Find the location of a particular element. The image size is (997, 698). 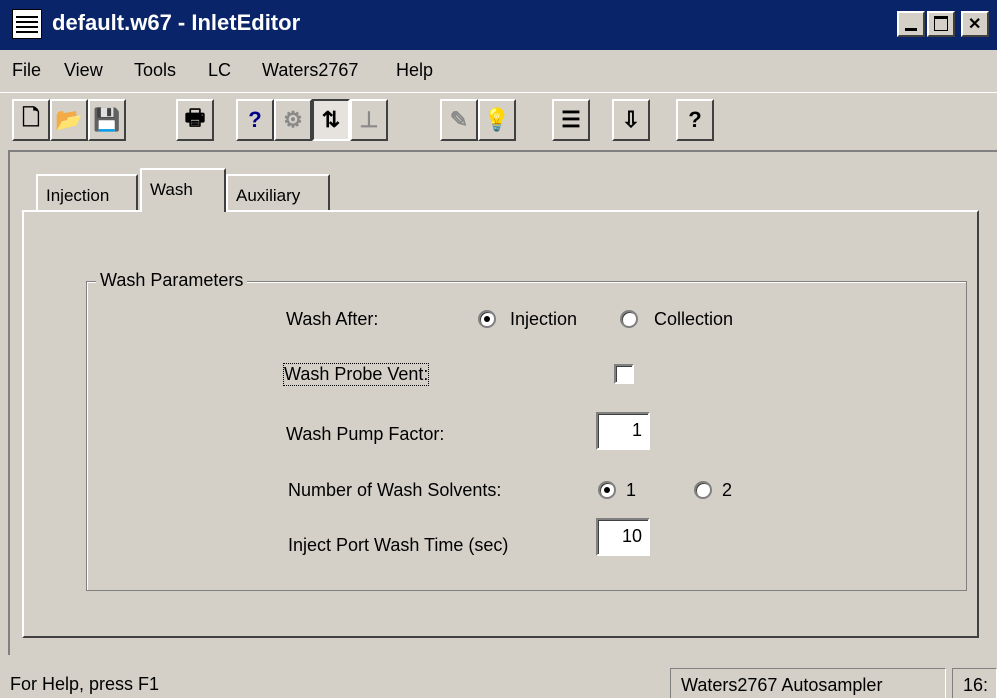

inlet-method-icon: ⇅ is located at coordinates (331, 120).